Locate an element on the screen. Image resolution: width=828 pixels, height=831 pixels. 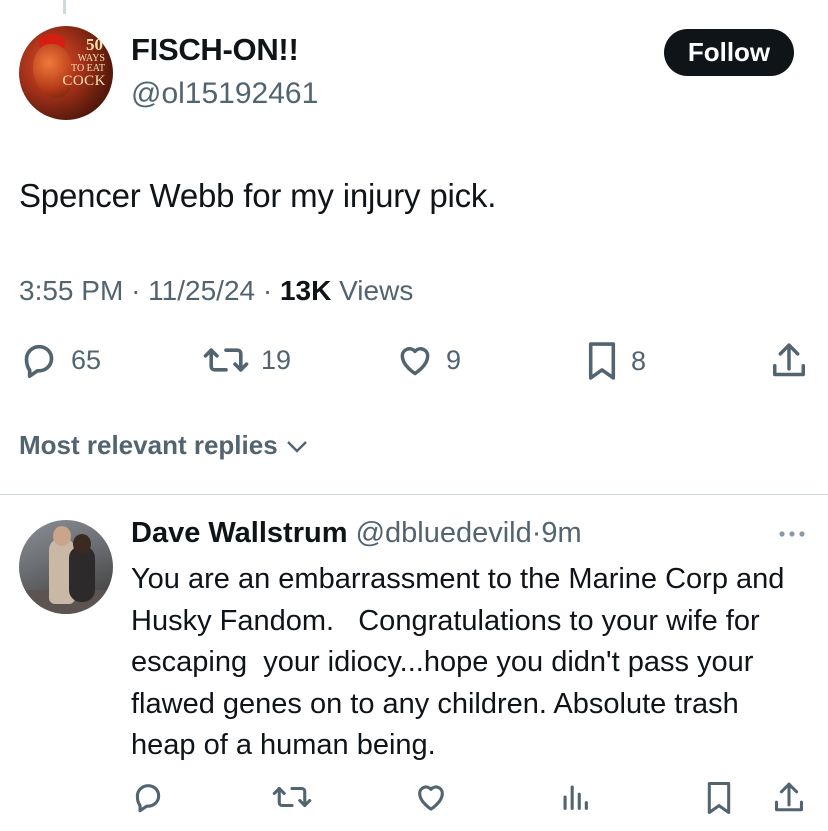
reply-analytics-button is located at coordinates (575, 799).